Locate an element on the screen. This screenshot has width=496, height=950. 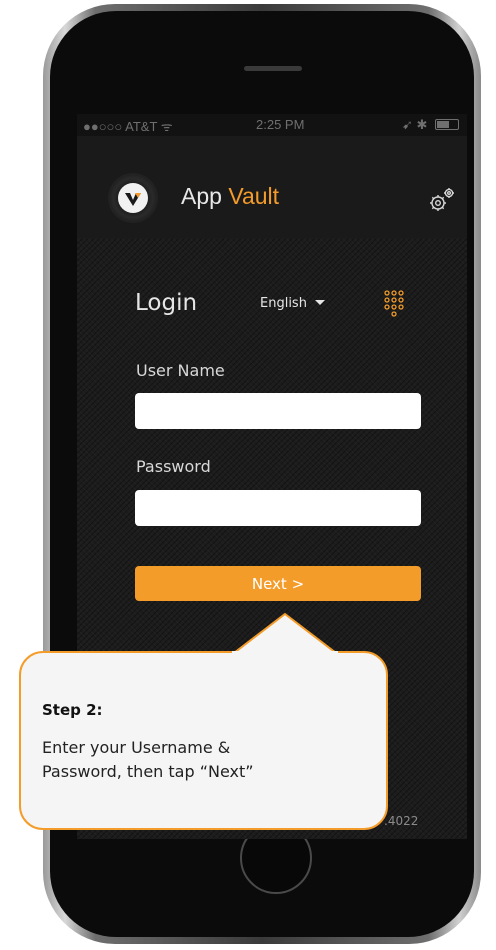
app-title: App Vault is located at coordinates (230, 196).